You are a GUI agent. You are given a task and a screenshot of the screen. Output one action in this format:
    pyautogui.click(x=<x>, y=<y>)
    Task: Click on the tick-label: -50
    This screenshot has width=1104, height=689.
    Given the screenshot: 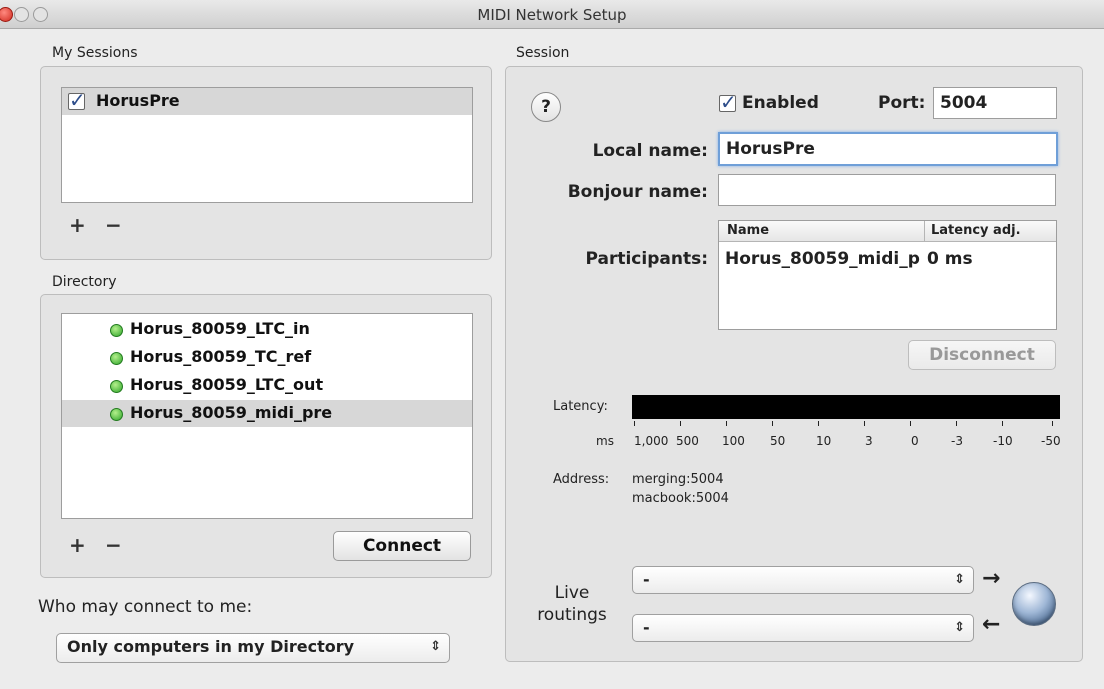 What is the action you would take?
    pyautogui.click(x=1051, y=441)
    